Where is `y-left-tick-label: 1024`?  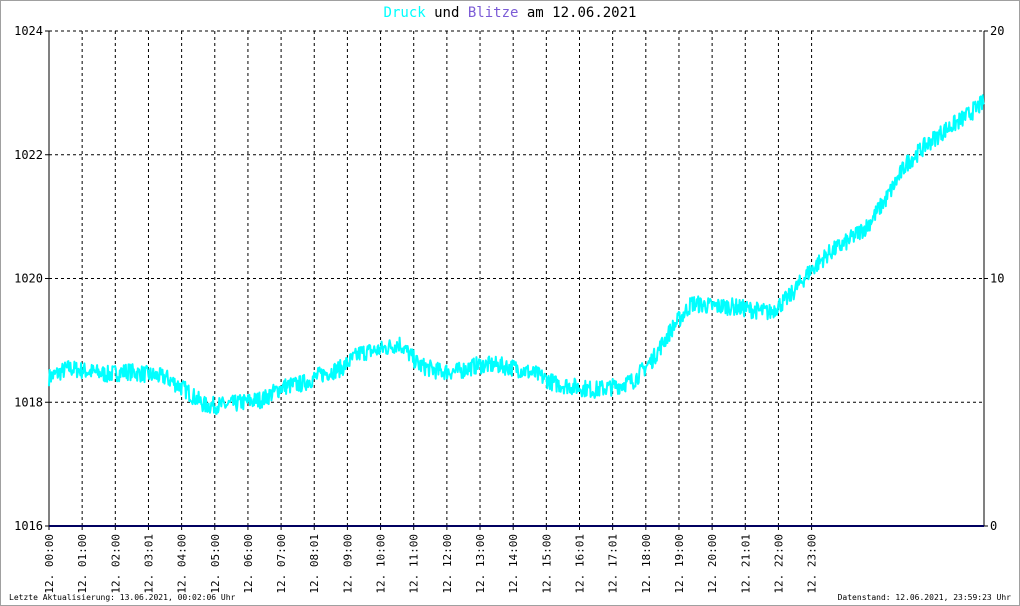 y-left-tick-label: 1024 is located at coordinates (28, 31).